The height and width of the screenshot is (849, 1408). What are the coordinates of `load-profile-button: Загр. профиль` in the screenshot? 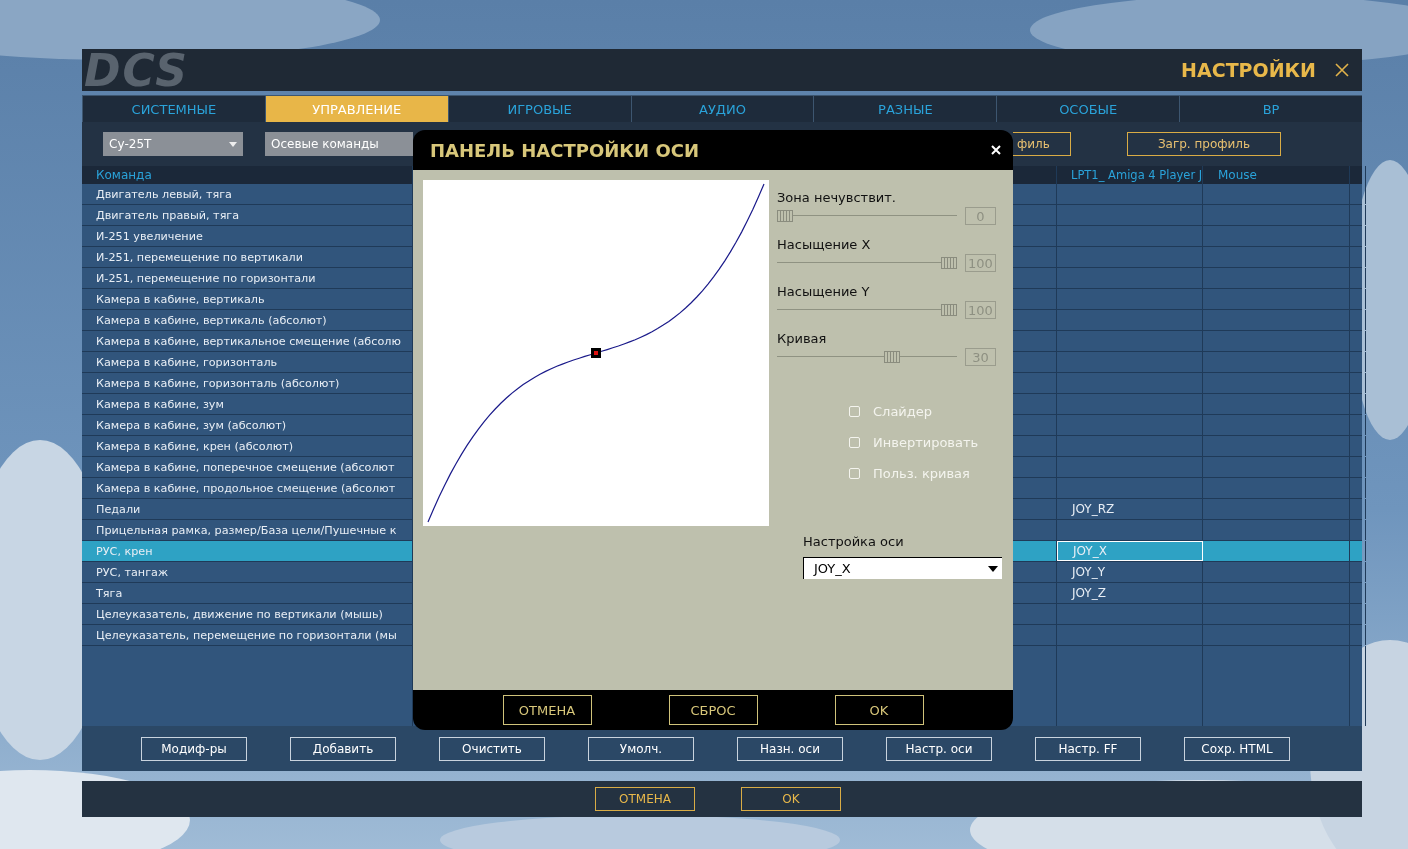 It's located at (1204, 144).